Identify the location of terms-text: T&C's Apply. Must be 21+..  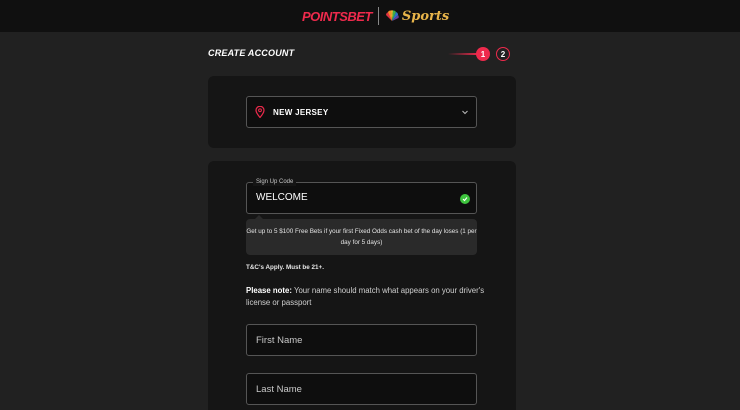
(285, 267).